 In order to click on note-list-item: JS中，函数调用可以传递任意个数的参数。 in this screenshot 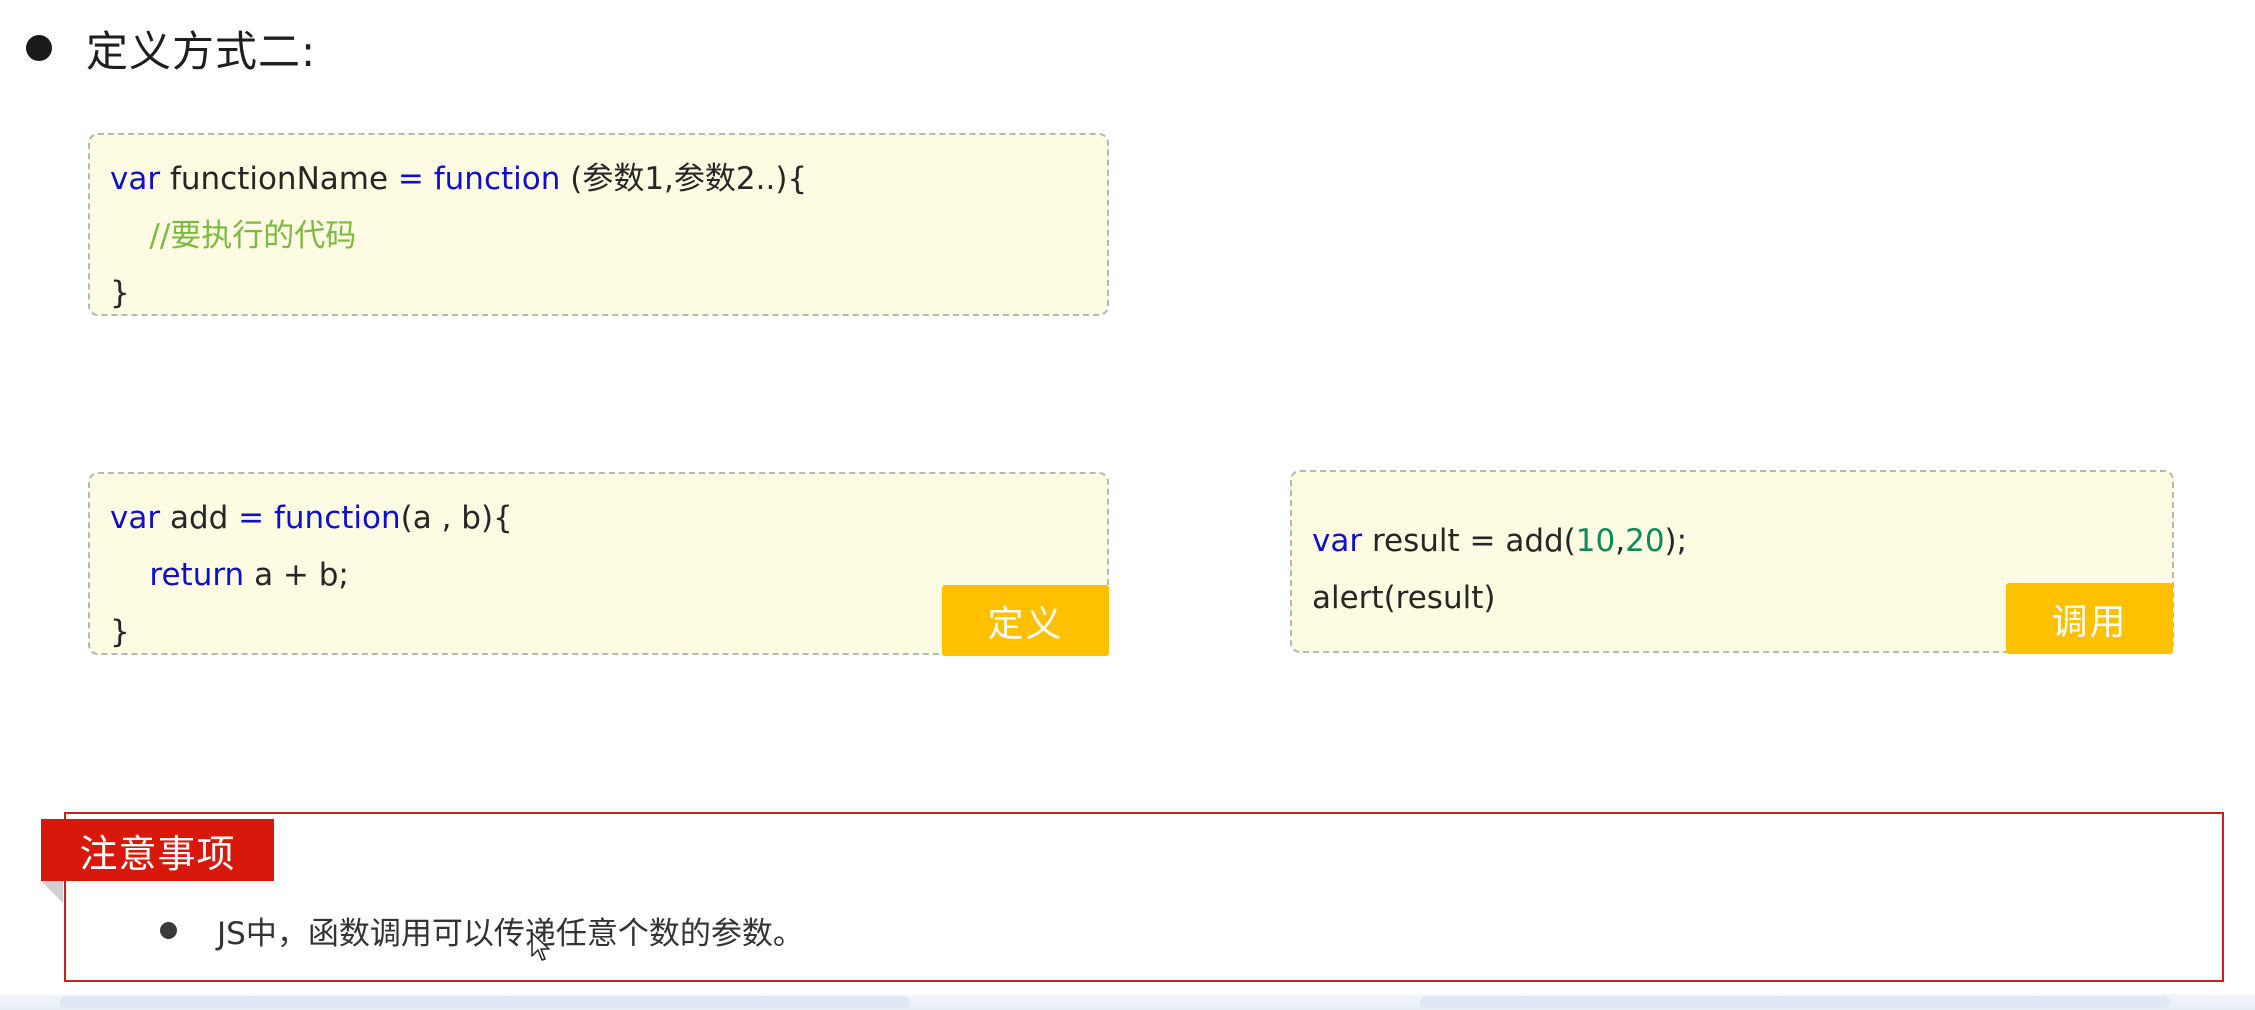, I will do `click(482, 930)`.